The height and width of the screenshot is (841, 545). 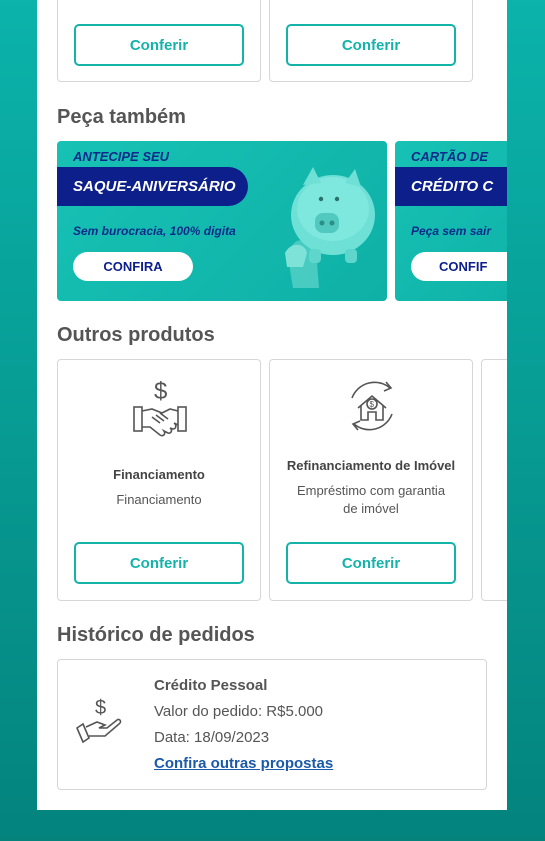 I want to click on banner-headline: CRÉDITO C, so click(x=451, y=186).